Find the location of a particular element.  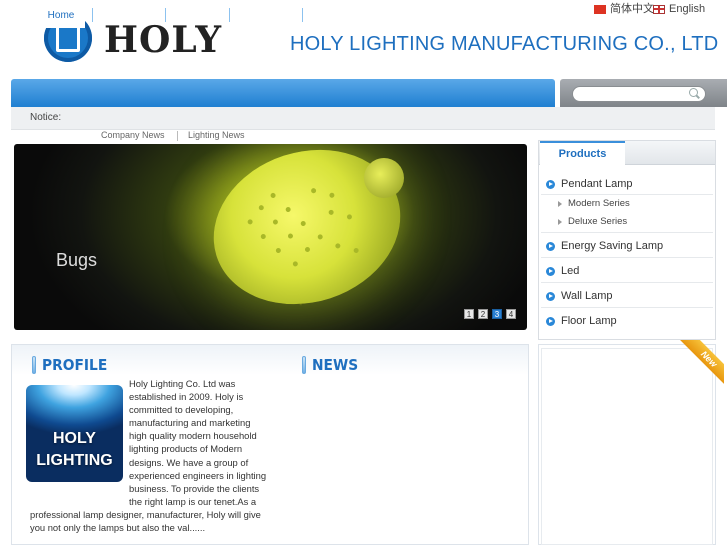

lang-chinese-label: 简体中文 is located at coordinates (632, 9).